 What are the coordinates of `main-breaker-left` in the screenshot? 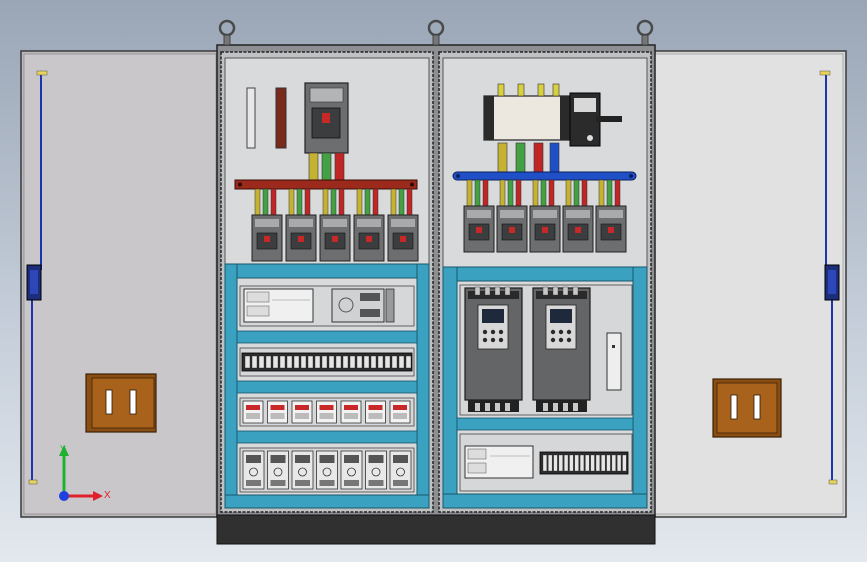 It's located at (326, 118).